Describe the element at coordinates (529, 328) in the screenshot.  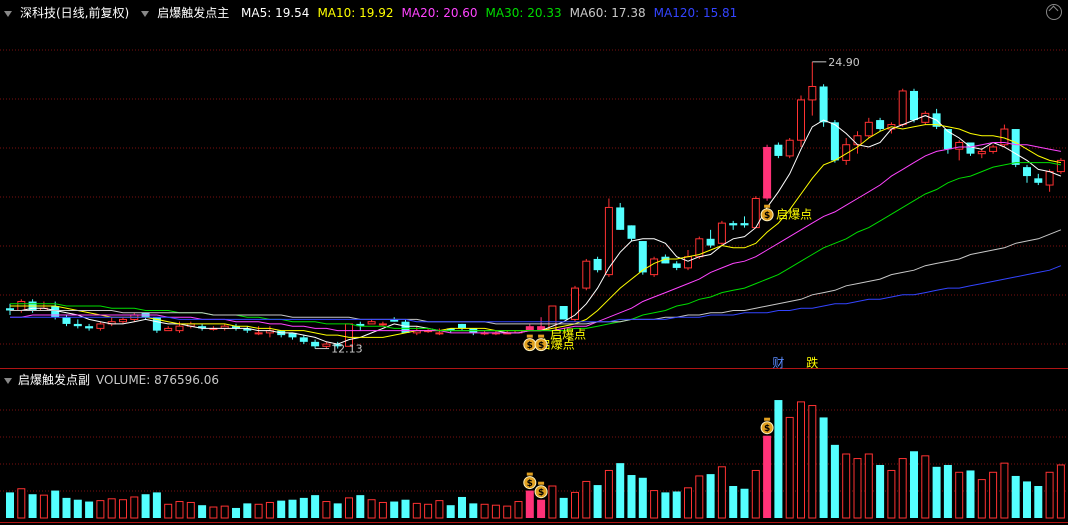
I see `candle-body-signal` at that location.